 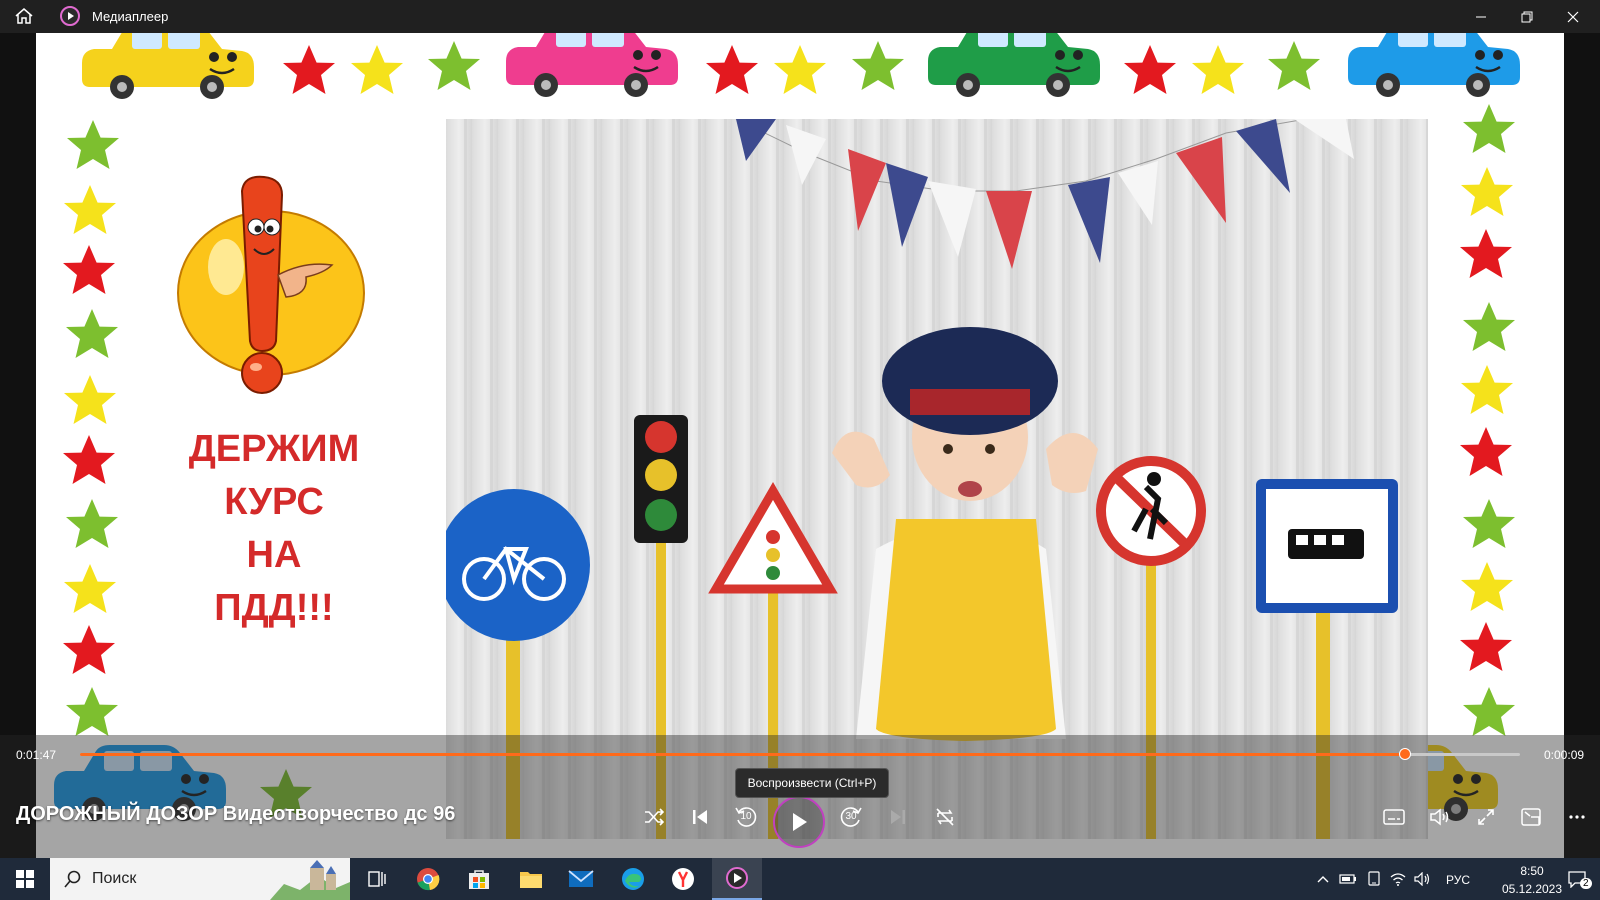 I want to click on skip-back-10-icon: 10, so click(x=746, y=817).